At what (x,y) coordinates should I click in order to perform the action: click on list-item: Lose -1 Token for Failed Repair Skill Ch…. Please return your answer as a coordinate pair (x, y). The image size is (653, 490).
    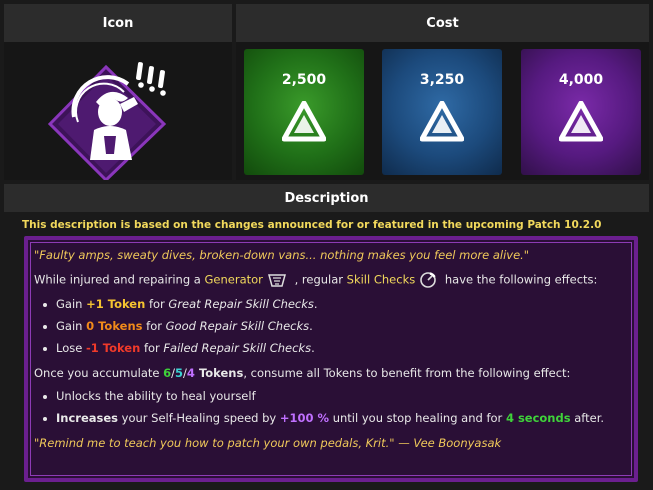
    Looking at the image, I should click on (334, 348).